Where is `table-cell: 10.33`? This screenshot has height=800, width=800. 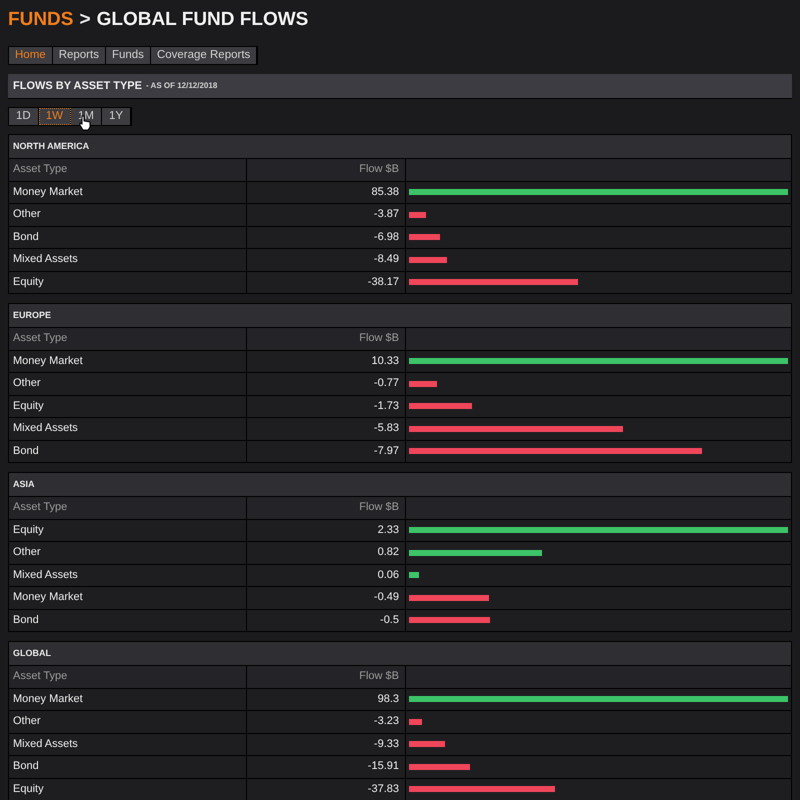
table-cell: 10.33 is located at coordinates (326, 361).